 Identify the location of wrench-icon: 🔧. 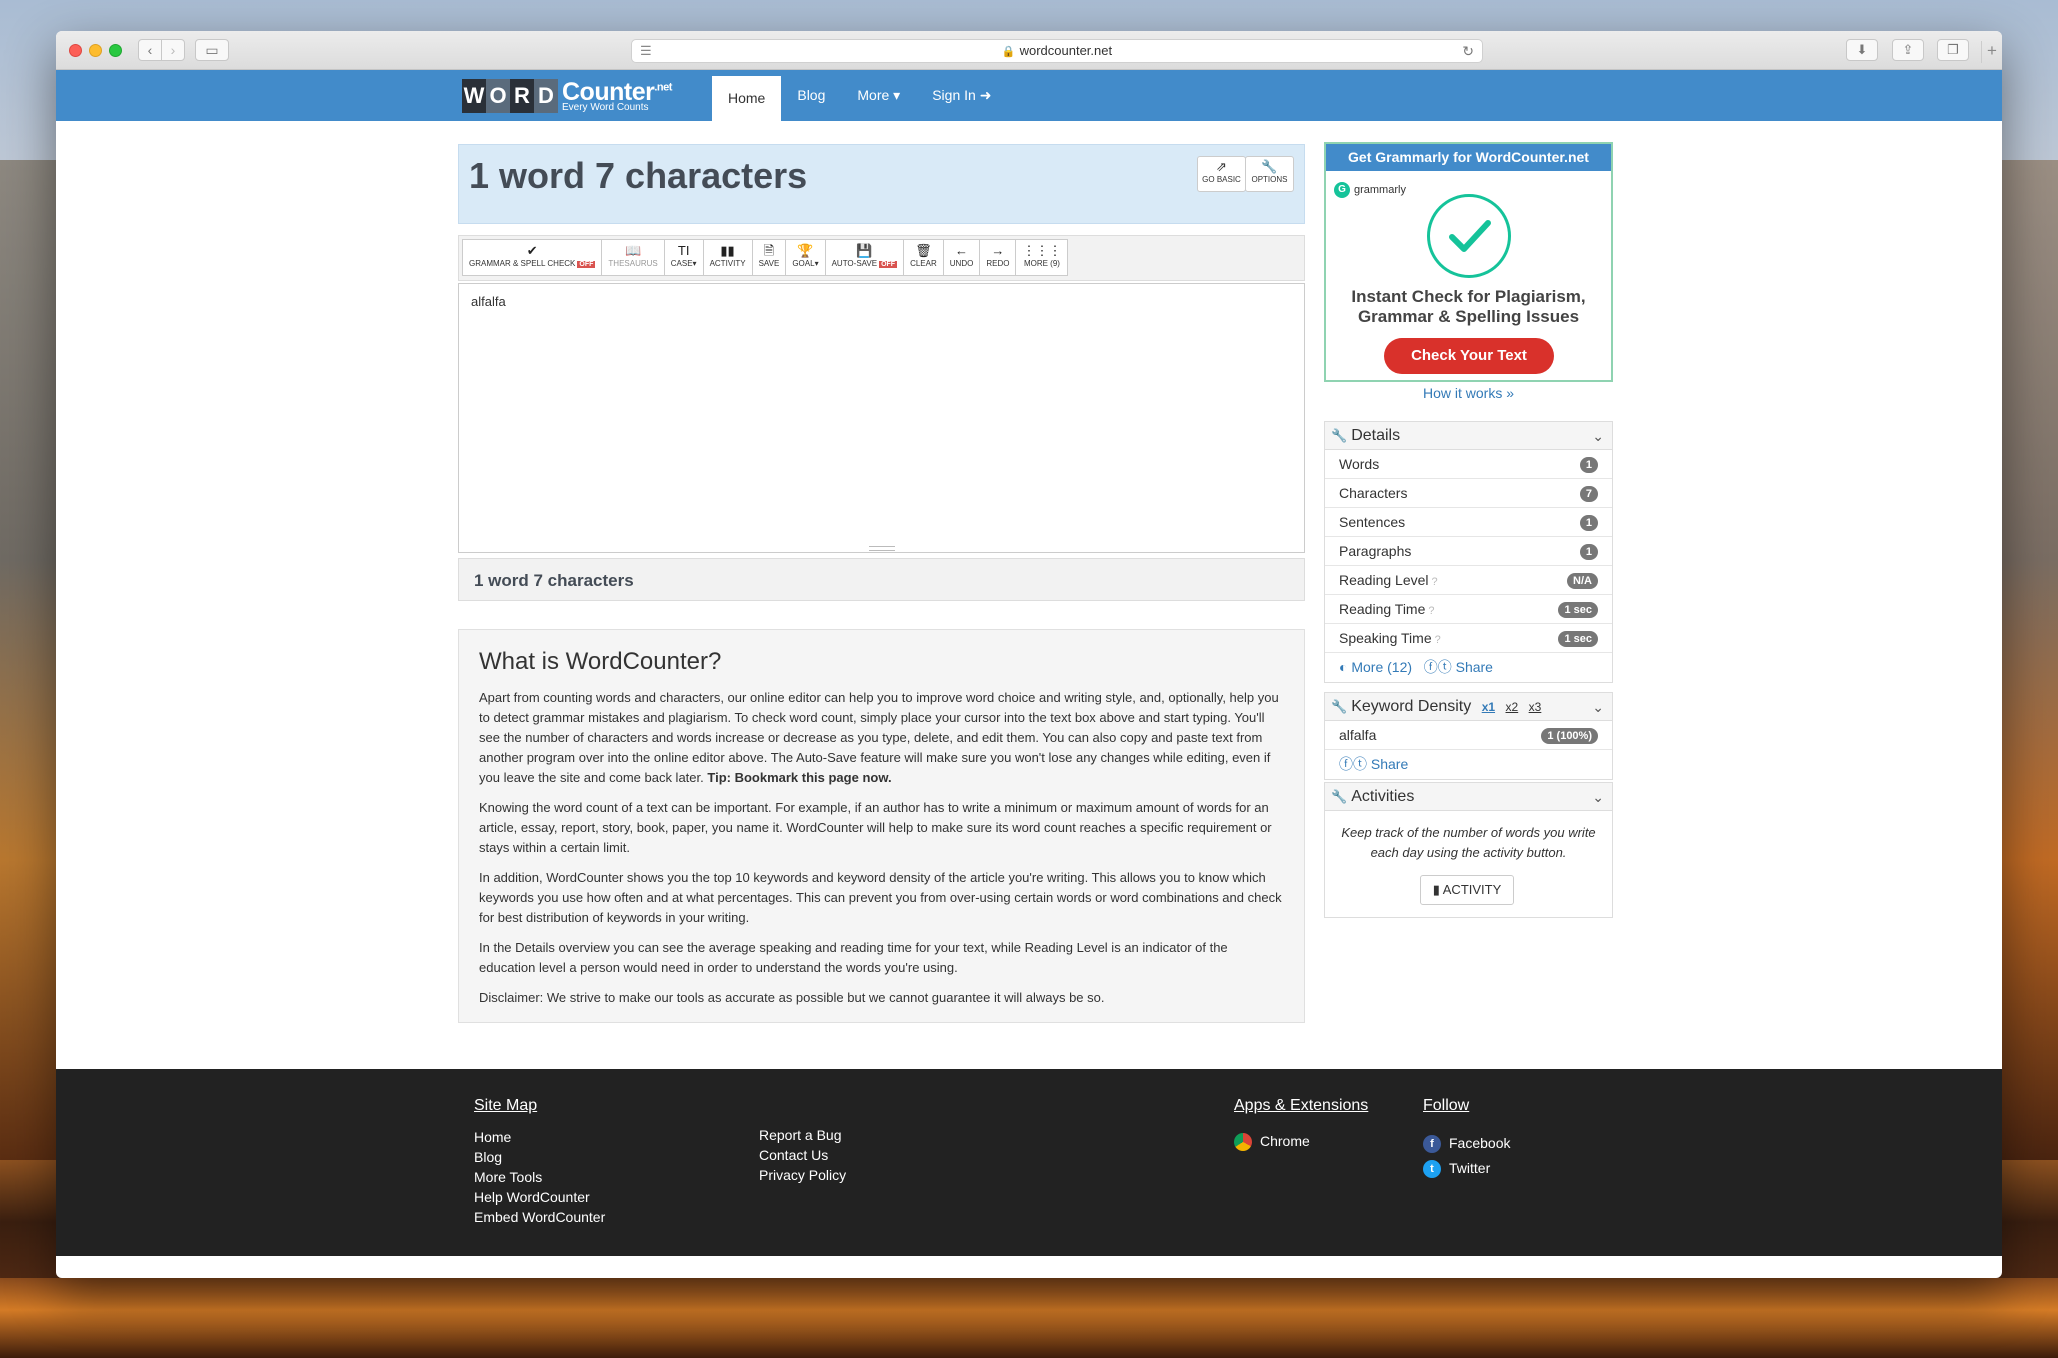
(1269, 166).